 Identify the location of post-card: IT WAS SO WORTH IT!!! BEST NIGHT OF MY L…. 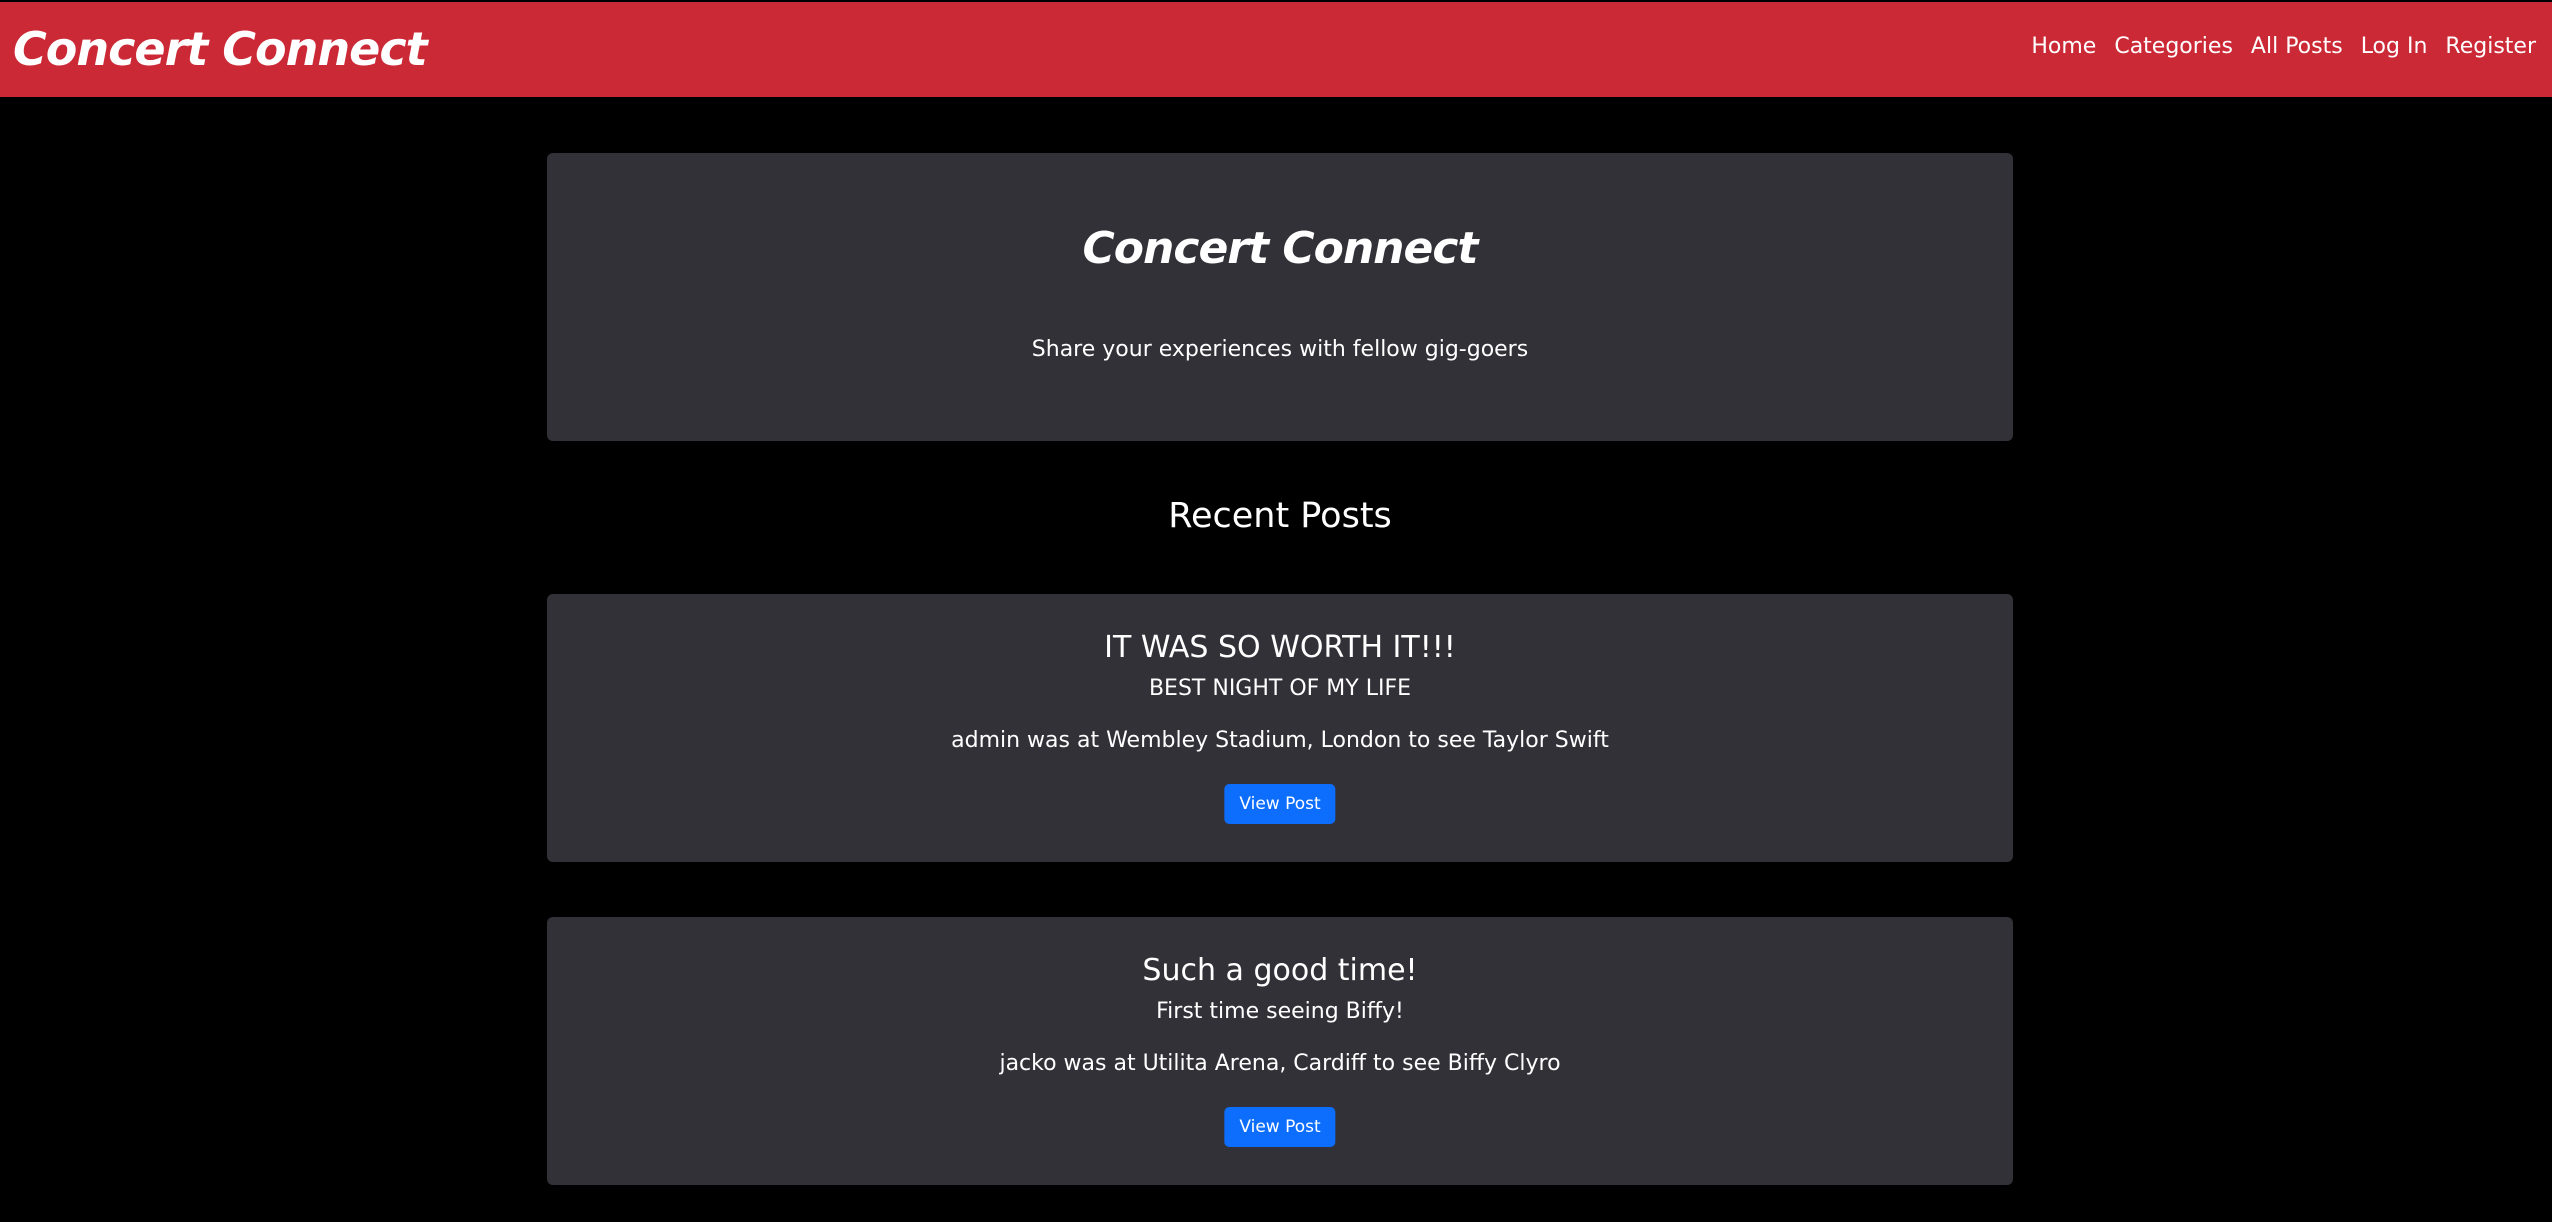
(1280, 728).